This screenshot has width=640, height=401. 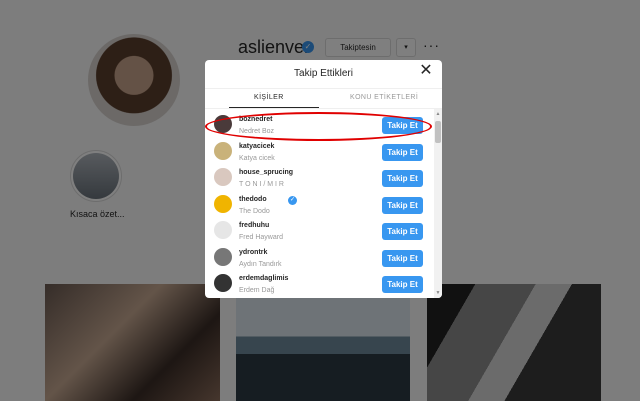 What do you see at coordinates (319, 152) in the screenshot?
I see `list-item: katyacicek Katya cicek Takip Et` at bounding box center [319, 152].